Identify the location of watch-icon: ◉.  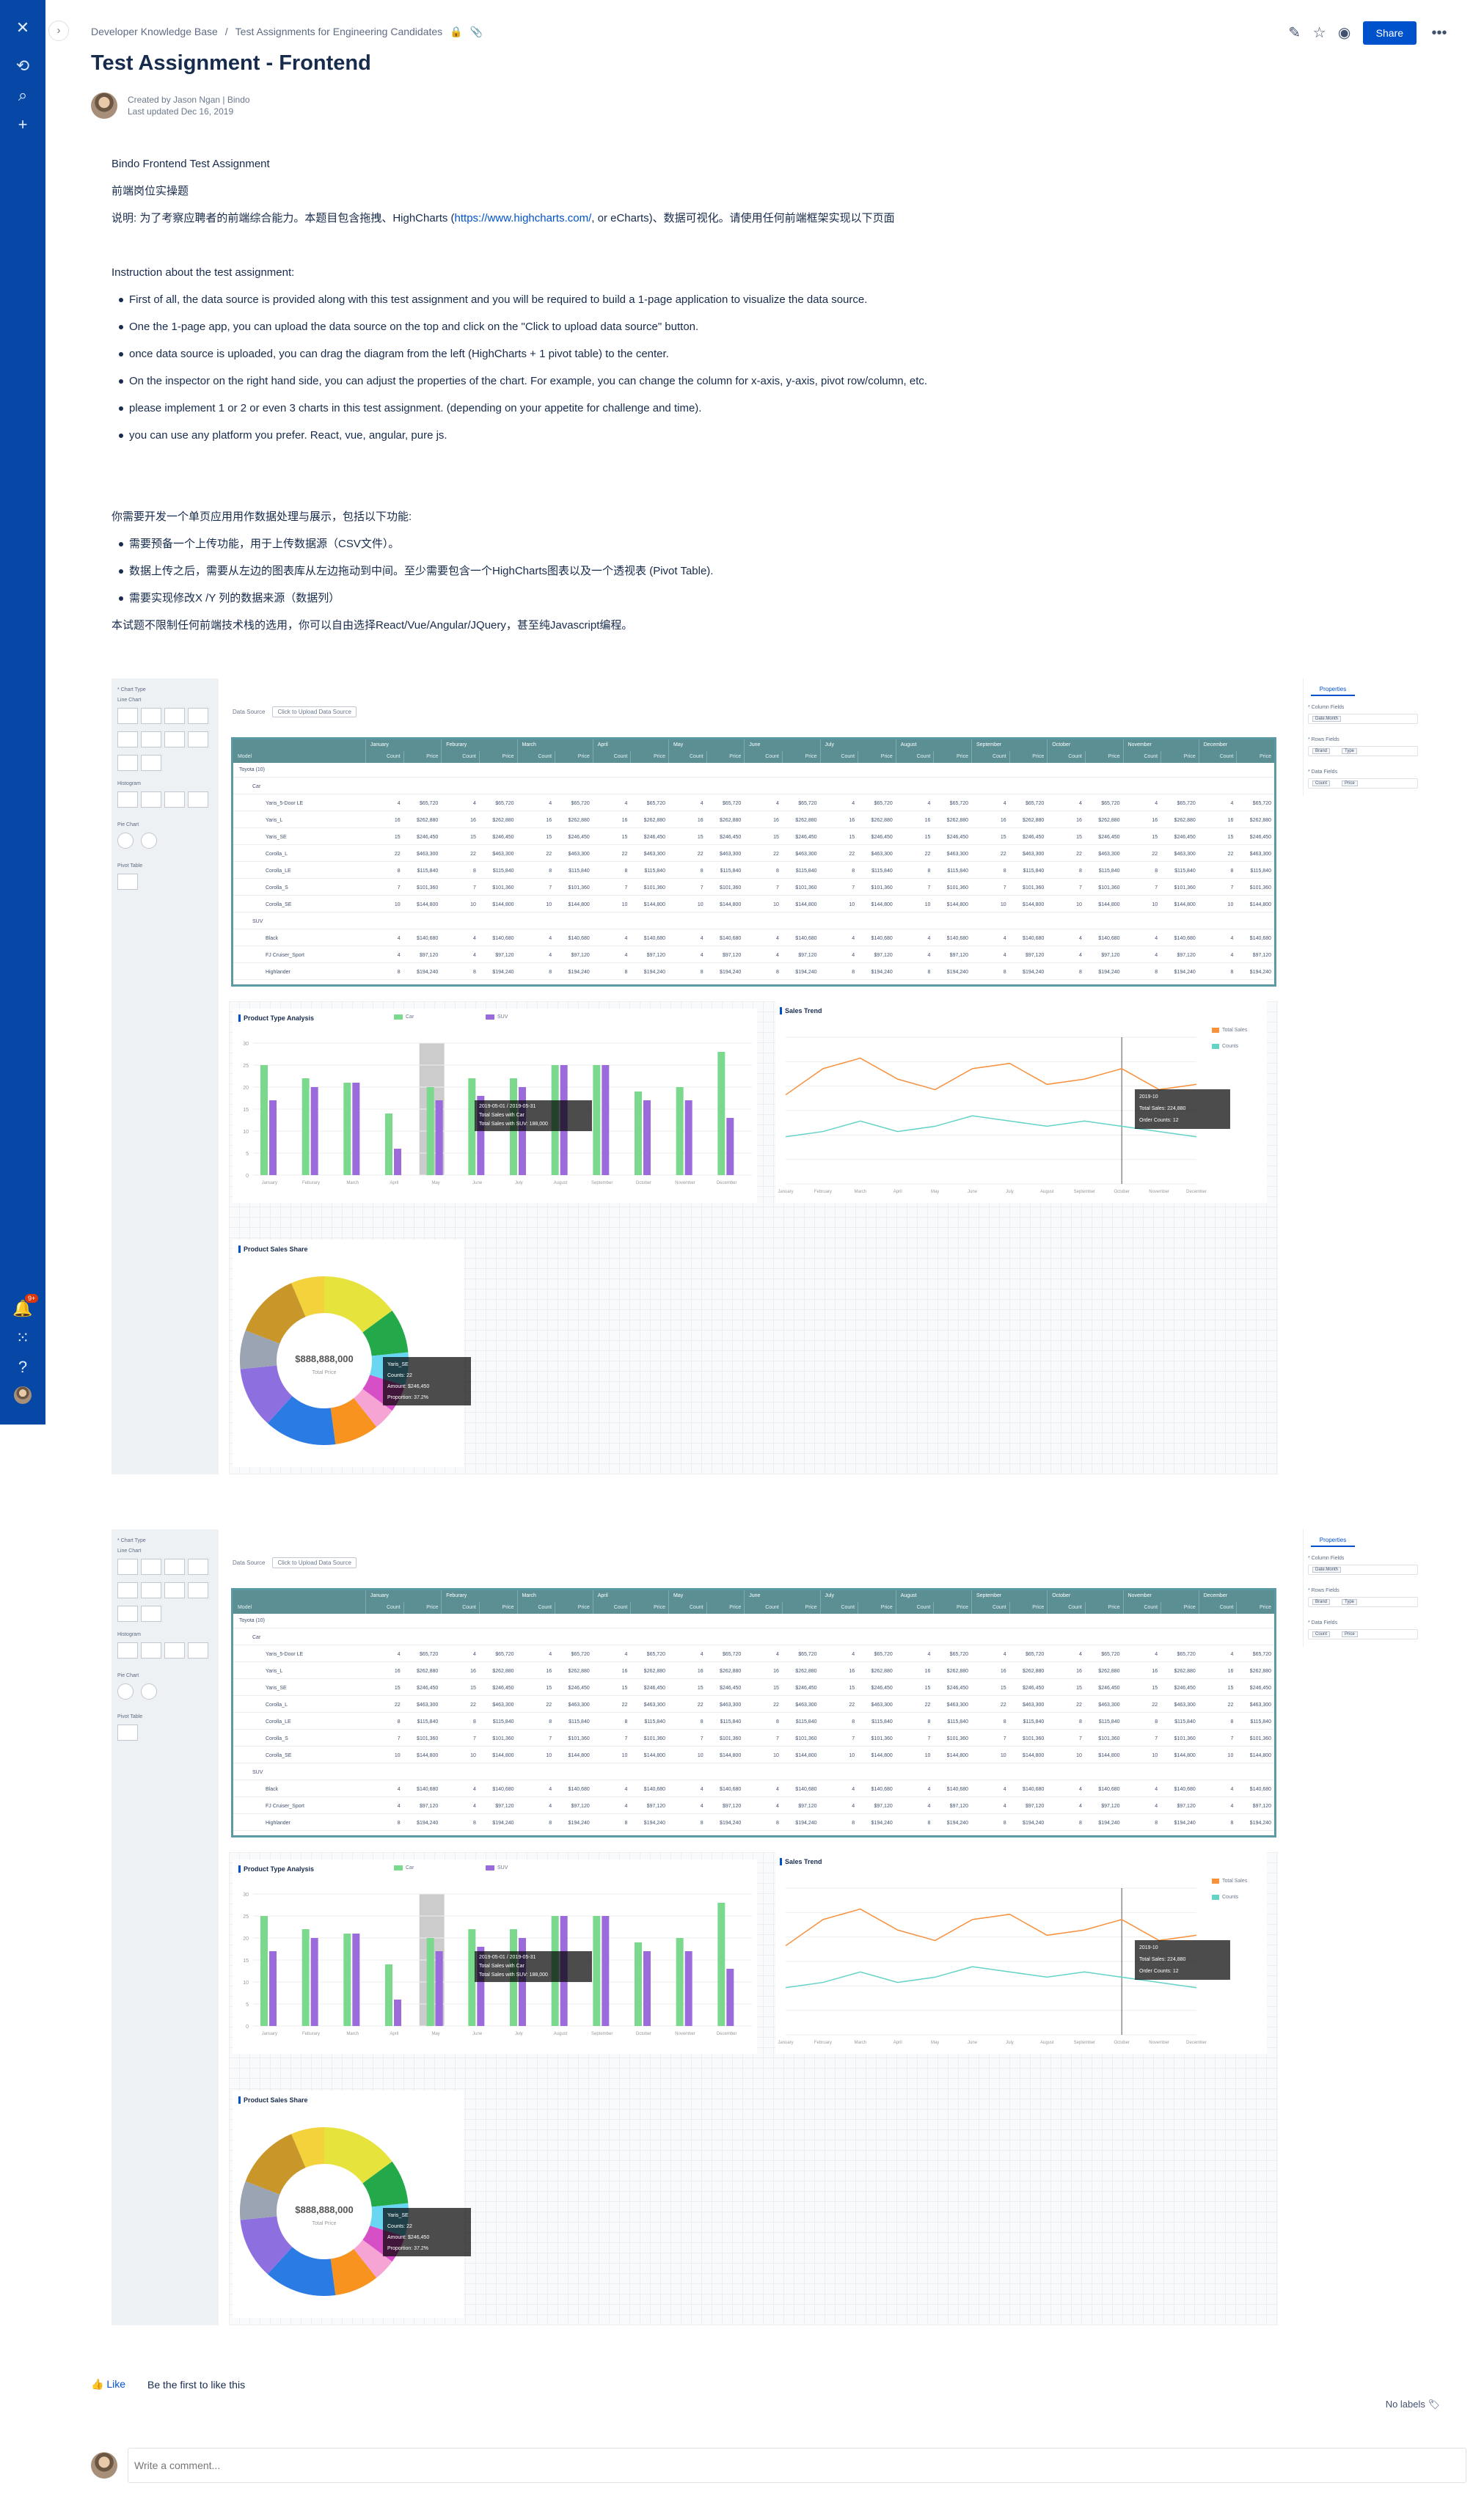
(1344, 33).